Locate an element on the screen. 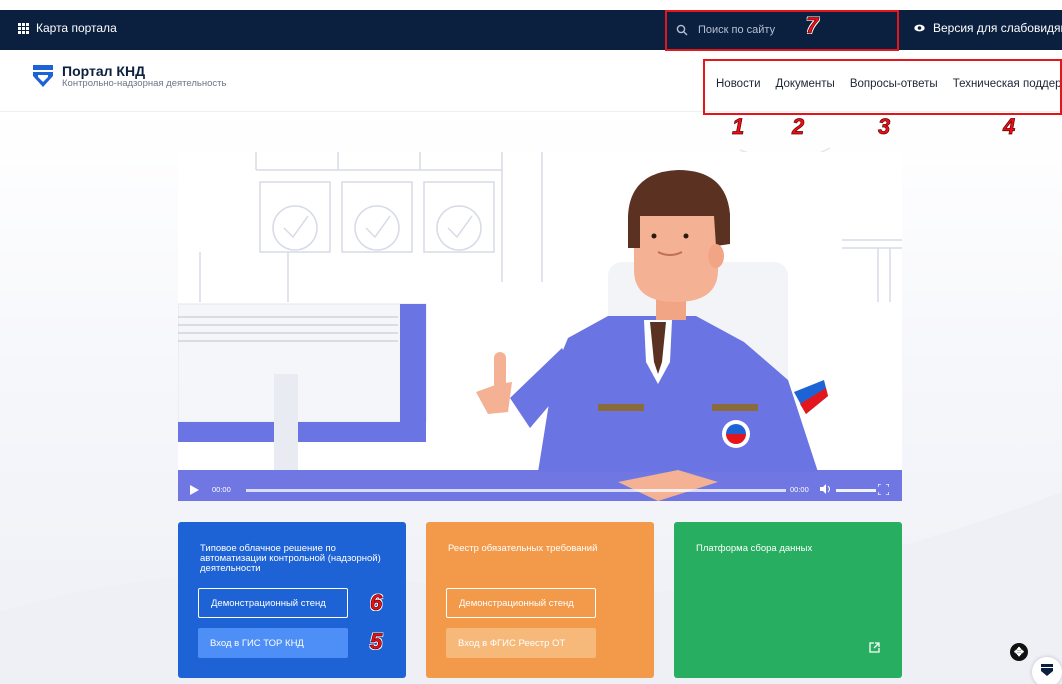 This screenshot has height=684, width=1062. annotation-3: 3 is located at coordinates (884, 127).